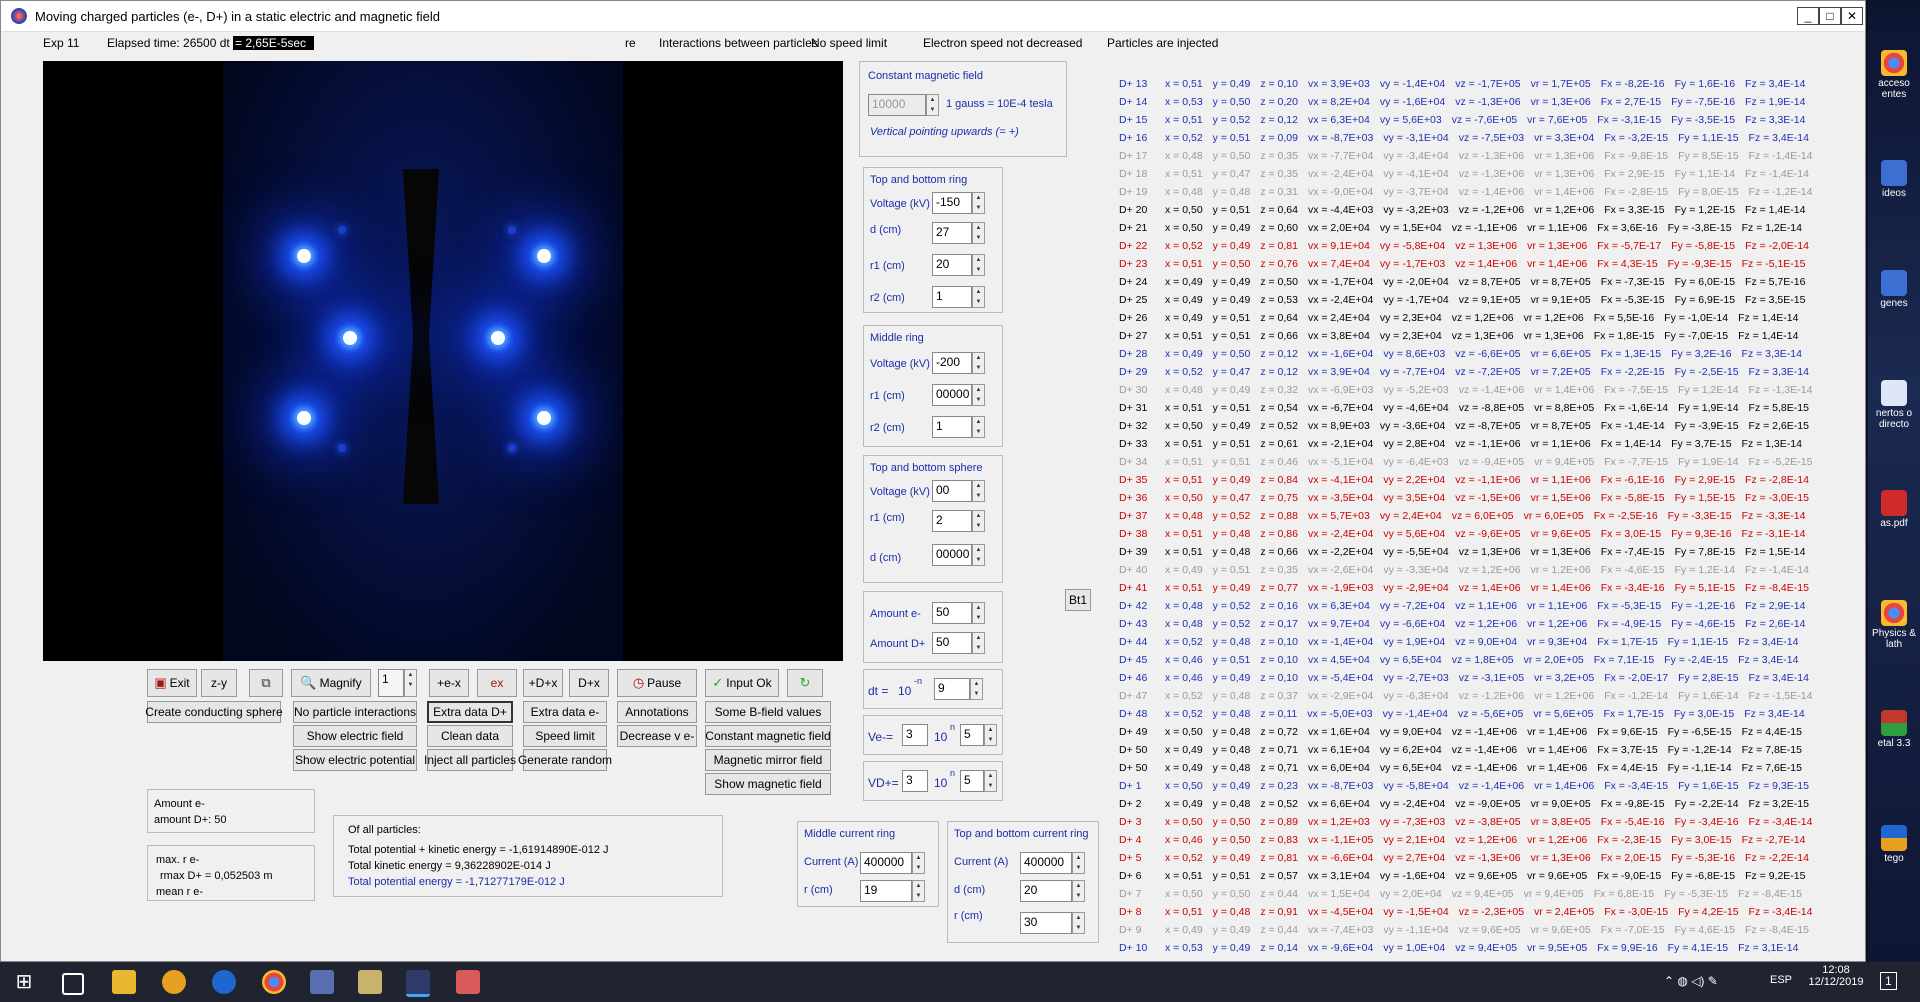 This screenshot has width=1920, height=1002. I want to click on museum-icon, so click(370, 982).